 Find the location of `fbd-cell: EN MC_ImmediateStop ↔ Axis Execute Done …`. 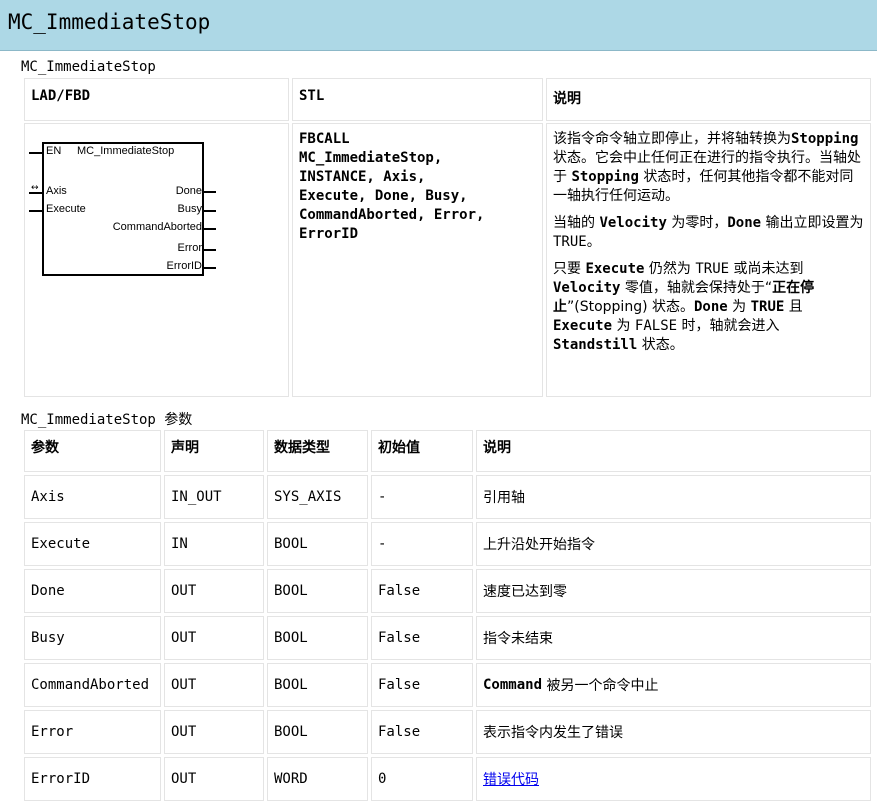

fbd-cell: EN MC_ImmediateStop ↔ Axis Execute Done … is located at coordinates (156, 260).